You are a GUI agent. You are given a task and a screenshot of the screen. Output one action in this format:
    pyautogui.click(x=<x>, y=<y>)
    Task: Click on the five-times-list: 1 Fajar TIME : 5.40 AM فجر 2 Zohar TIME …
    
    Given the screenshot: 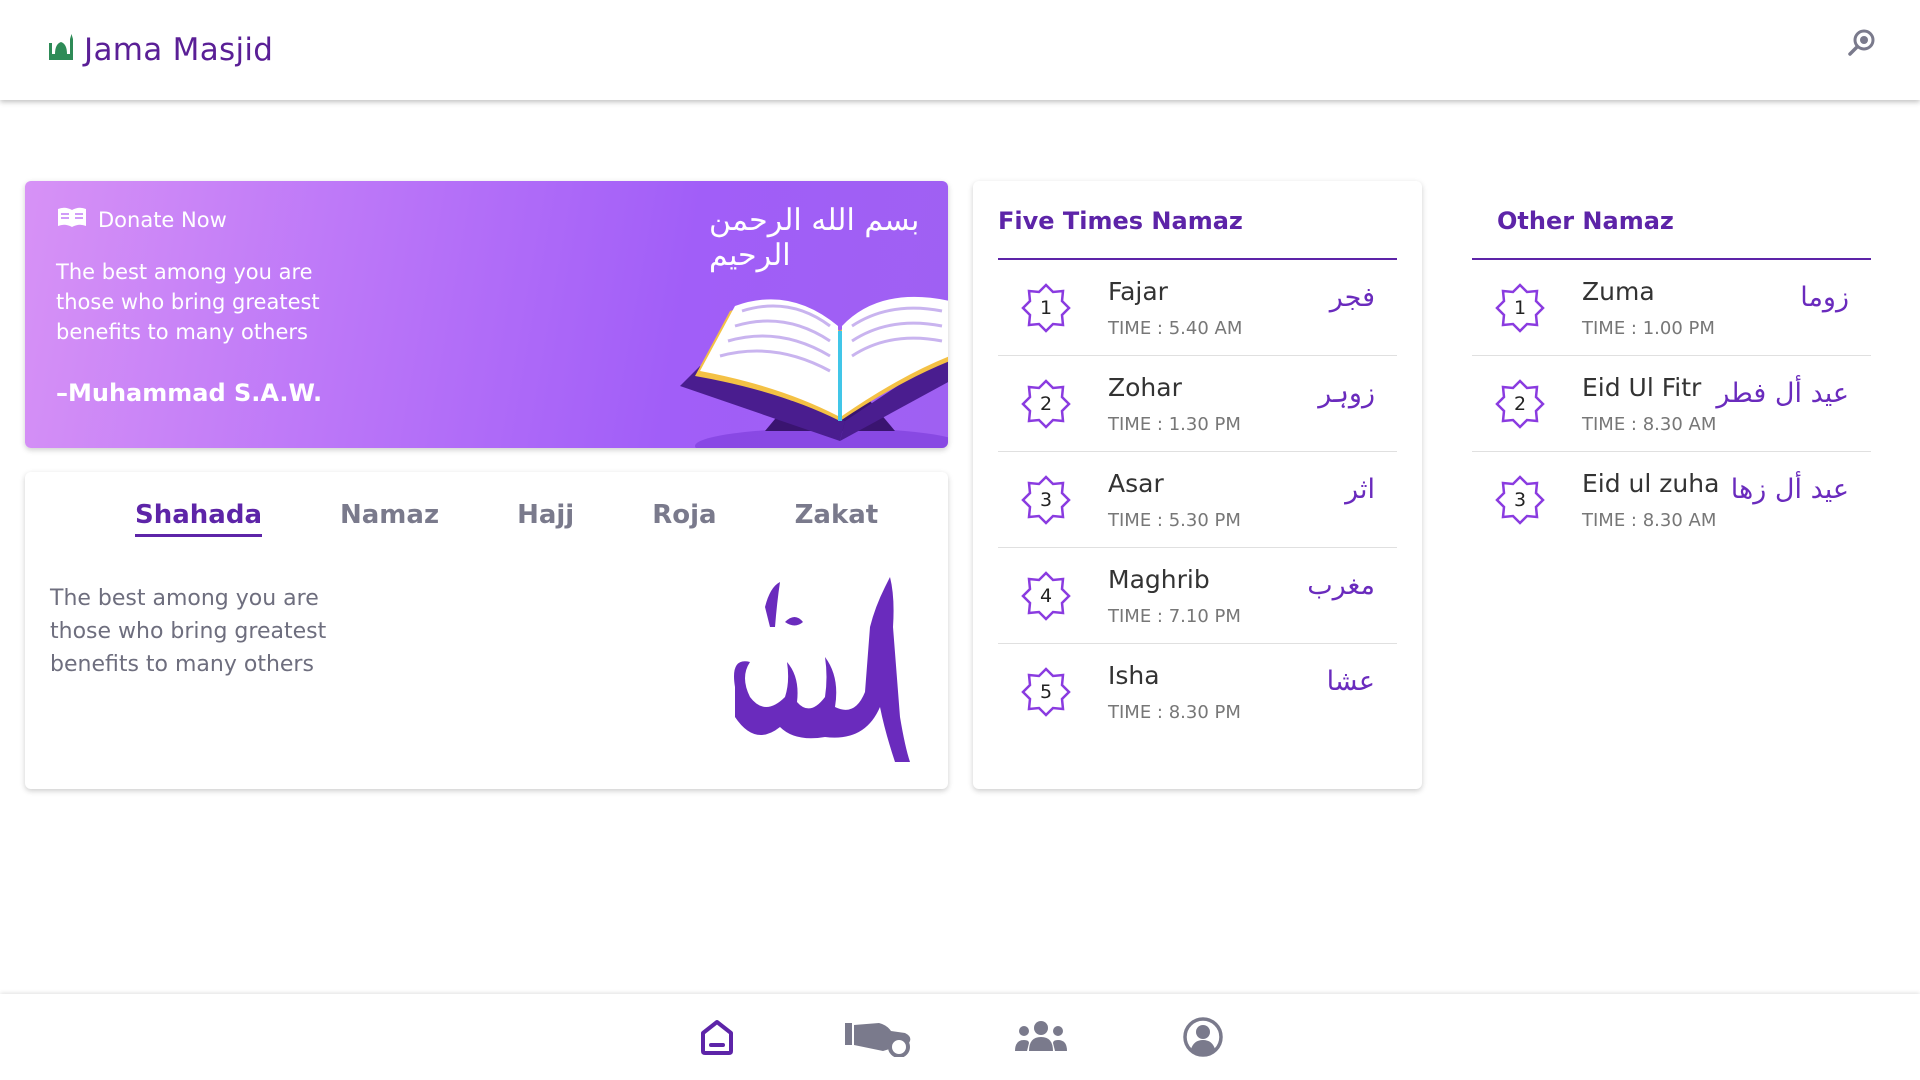 What is the action you would take?
    pyautogui.click(x=1197, y=500)
    